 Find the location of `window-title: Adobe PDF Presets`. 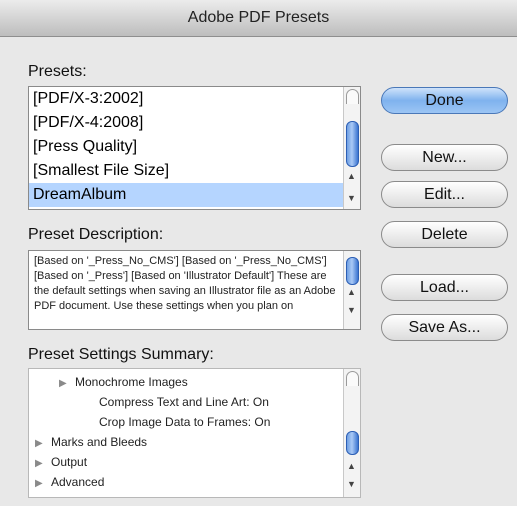

window-title: Adobe PDF Presets is located at coordinates (258, 18).